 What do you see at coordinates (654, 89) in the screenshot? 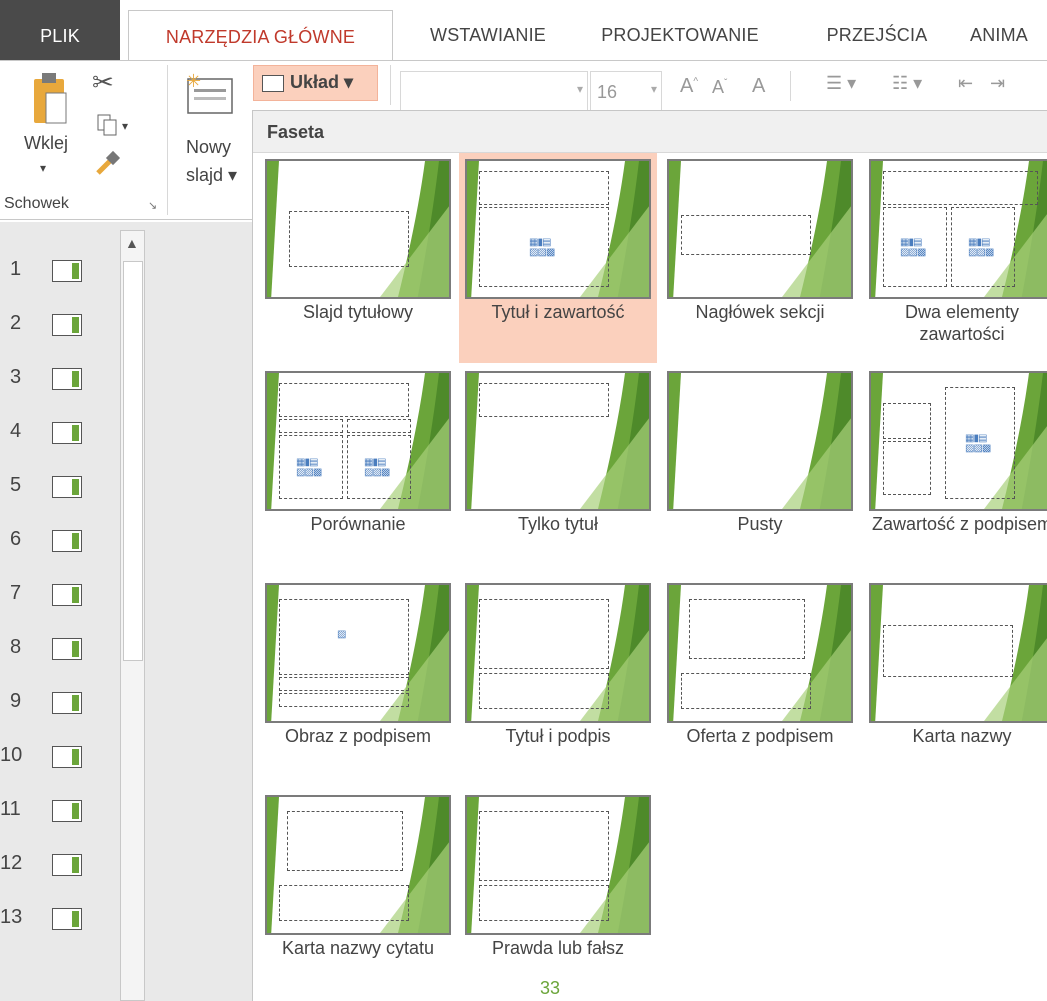
I see `font-size-dropdown-icon: ▾` at bounding box center [654, 89].